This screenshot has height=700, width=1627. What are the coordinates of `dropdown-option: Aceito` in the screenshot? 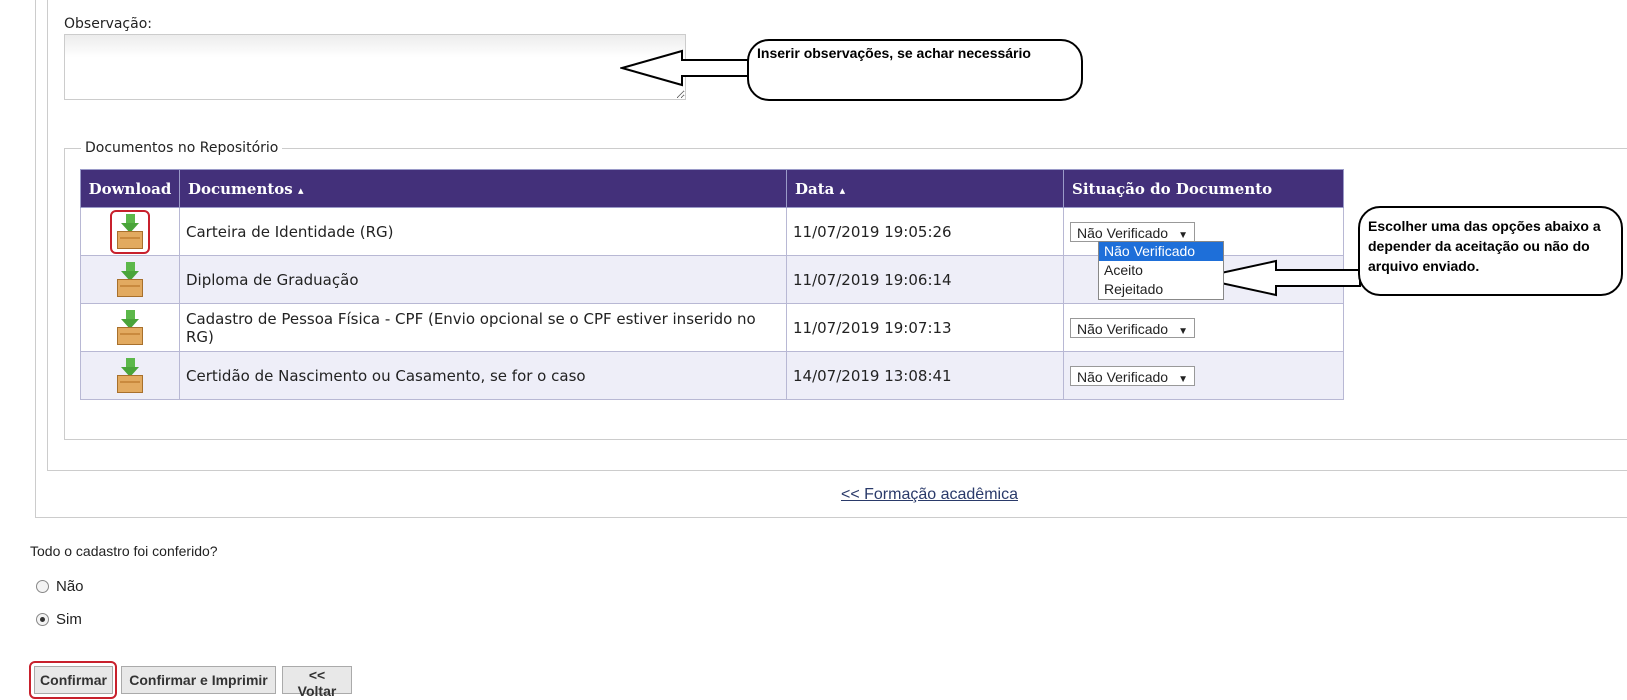 It's located at (1161, 270).